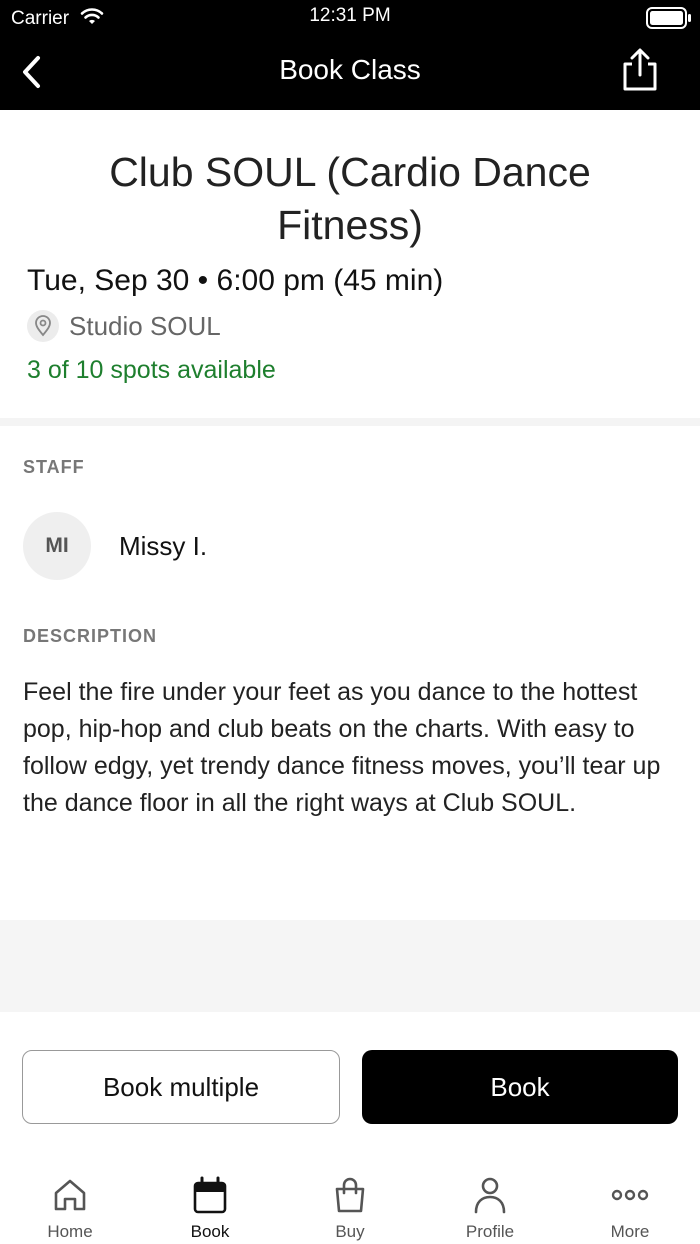 The width and height of the screenshot is (700, 1244). I want to click on share-button, so click(640, 70).